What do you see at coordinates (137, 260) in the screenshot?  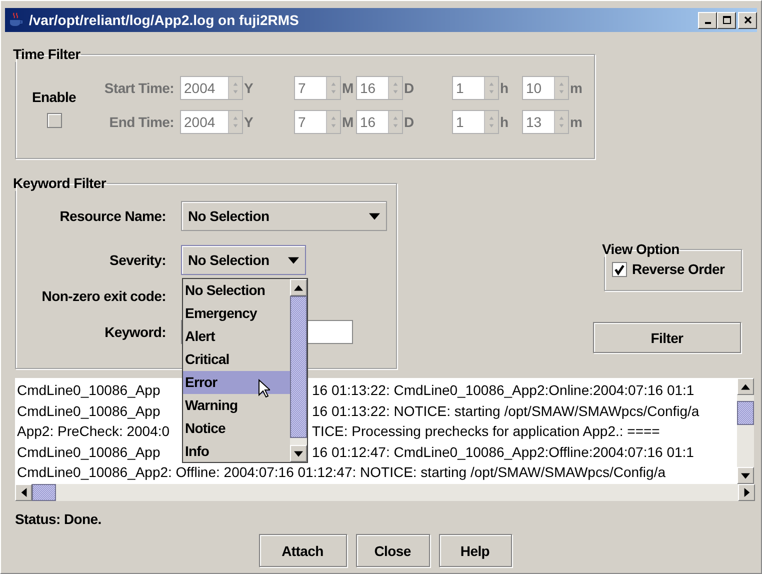 I see `severity-label: Severity:` at bounding box center [137, 260].